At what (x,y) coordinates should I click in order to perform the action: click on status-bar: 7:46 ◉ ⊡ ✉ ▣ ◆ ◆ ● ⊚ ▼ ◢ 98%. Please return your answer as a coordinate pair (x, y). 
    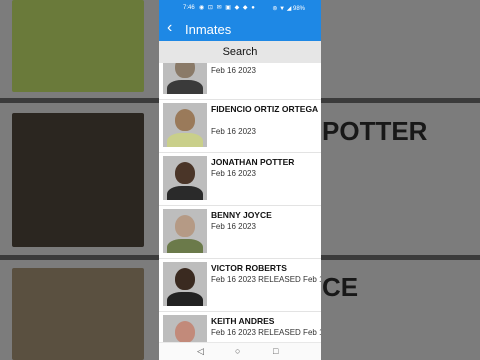
    Looking at the image, I should click on (240, 8).